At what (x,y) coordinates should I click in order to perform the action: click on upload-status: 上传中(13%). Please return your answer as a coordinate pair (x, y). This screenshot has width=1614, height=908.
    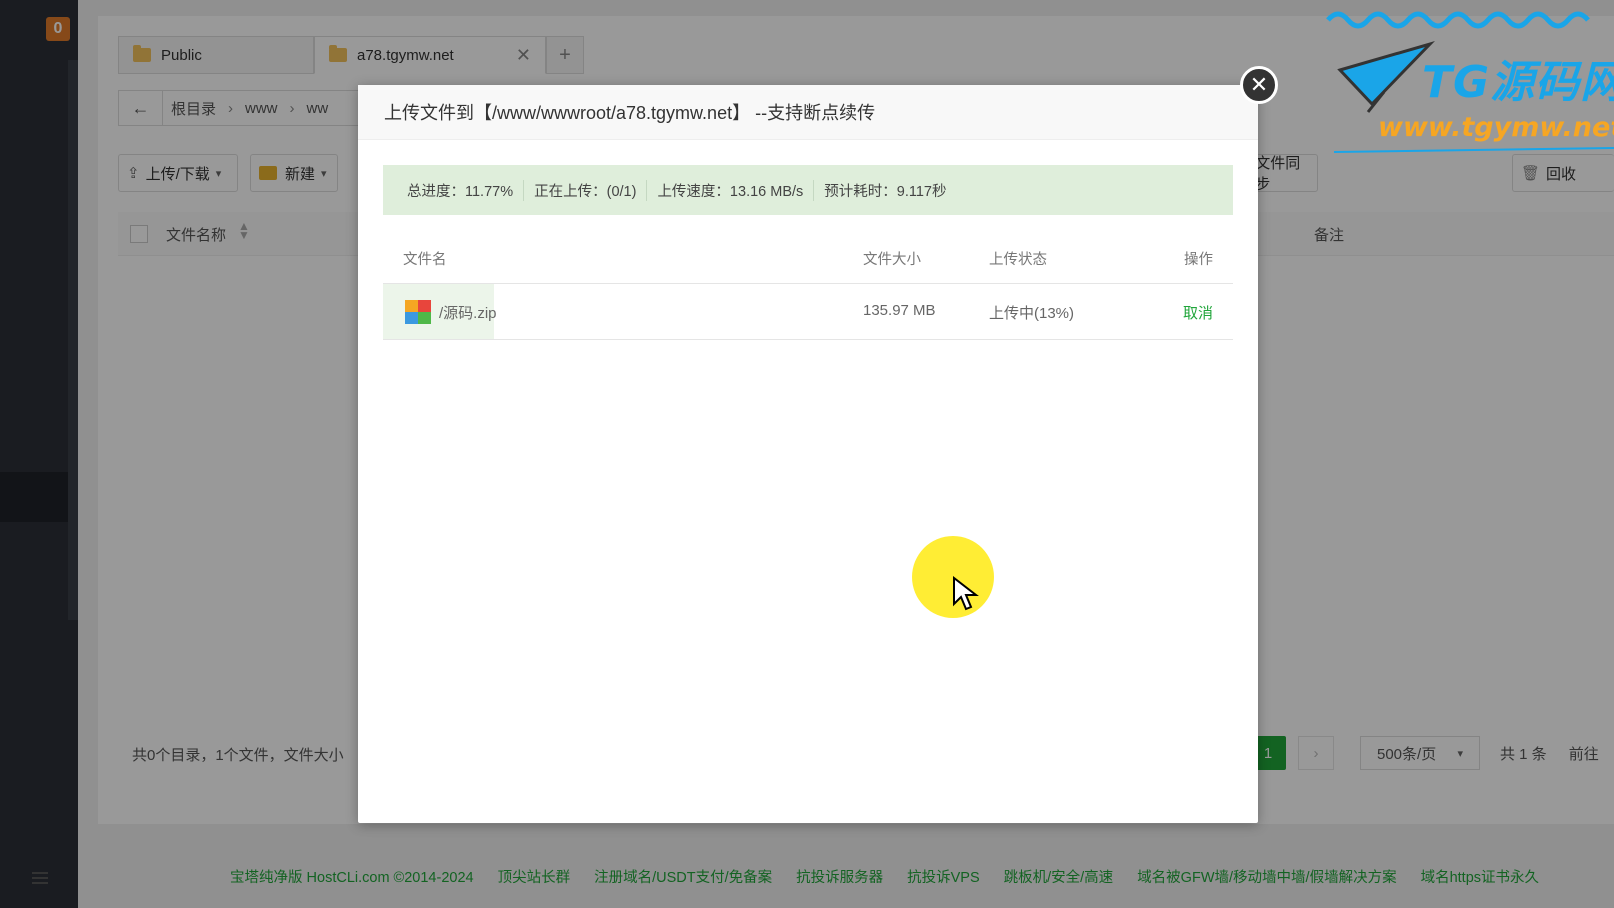
    Looking at the image, I should click on (1032, 313).